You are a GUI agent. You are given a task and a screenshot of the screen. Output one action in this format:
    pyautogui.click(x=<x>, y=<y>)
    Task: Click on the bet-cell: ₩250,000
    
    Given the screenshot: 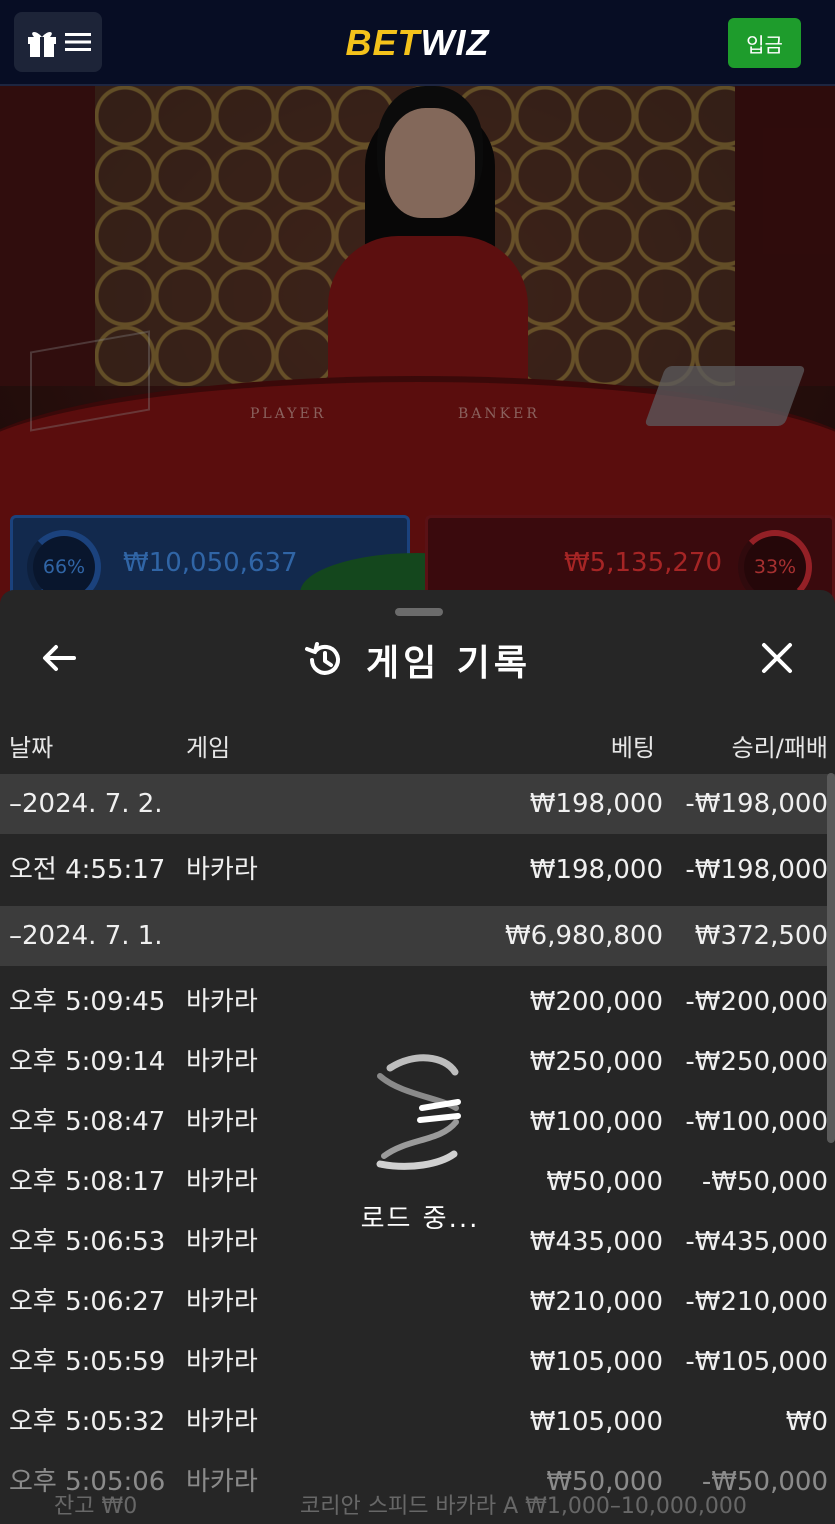 What is the action you would take?
    pyautogui.click(x=596, y=1062)
    